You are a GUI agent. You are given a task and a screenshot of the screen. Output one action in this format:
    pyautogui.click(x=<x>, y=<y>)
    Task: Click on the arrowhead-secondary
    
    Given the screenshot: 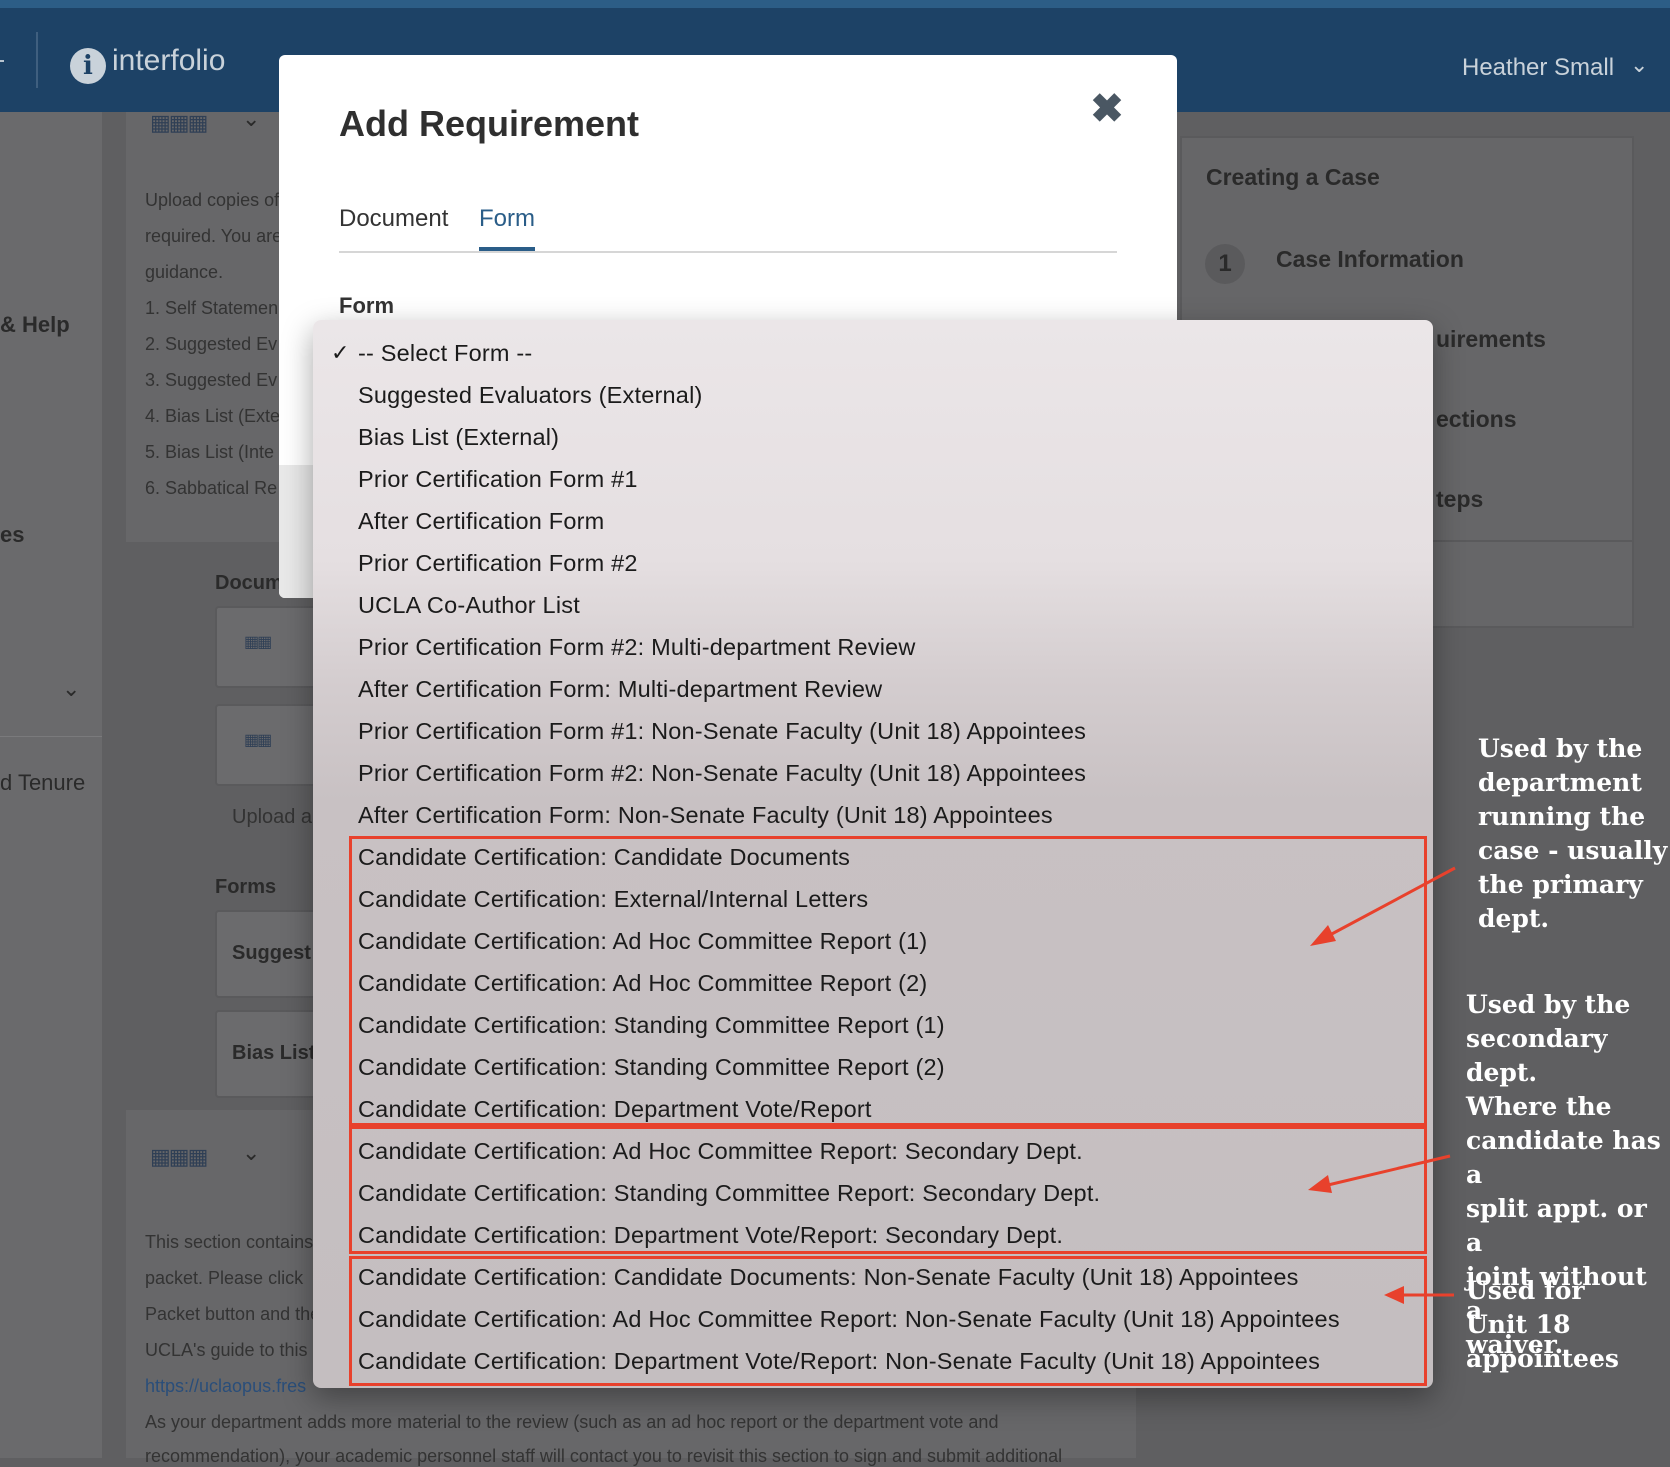 What is the action you would take?
    pyautogui.click(x=1320, y=1184)
    